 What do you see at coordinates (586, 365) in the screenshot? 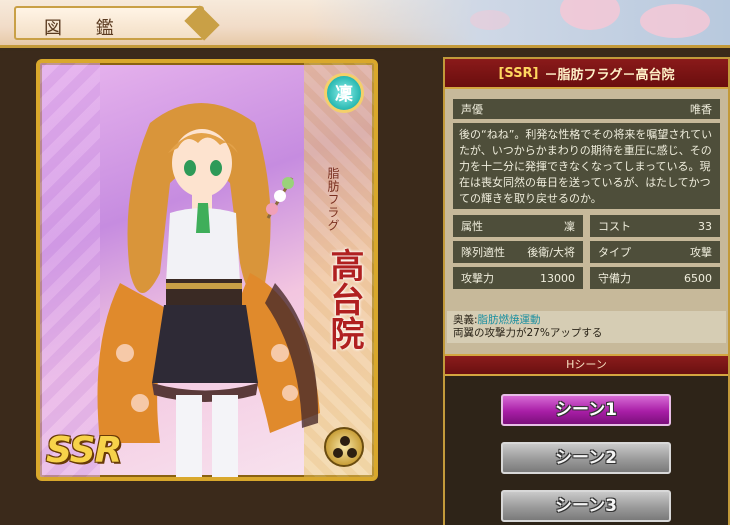
I see `h-scene-header: Hシーン` at bounding box center [586, 365].